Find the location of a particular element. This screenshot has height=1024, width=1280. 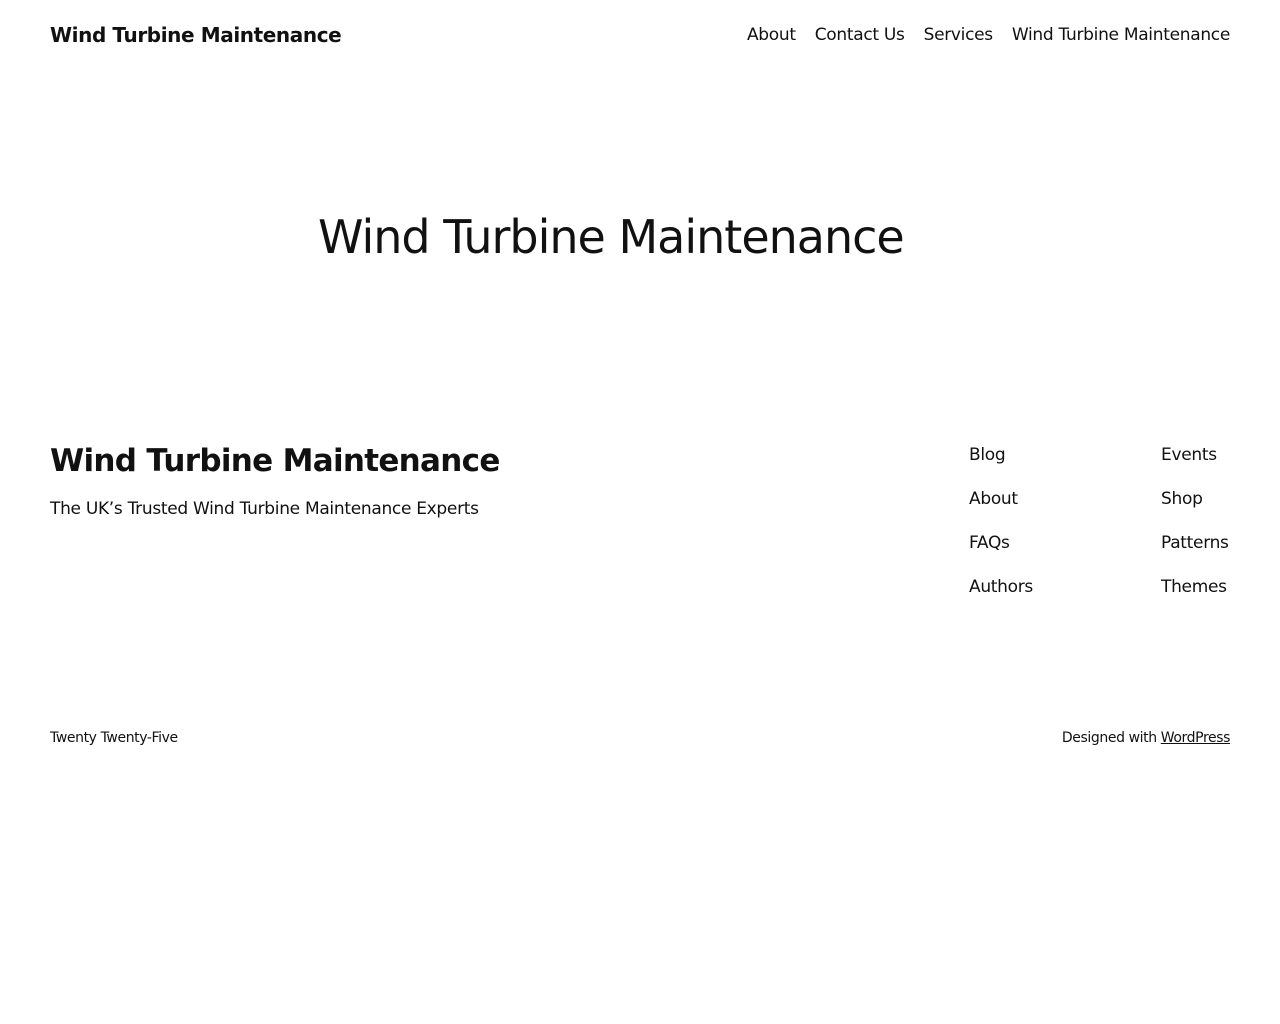

wordpress-link: WordPress is located at coordinates (1196, 738).